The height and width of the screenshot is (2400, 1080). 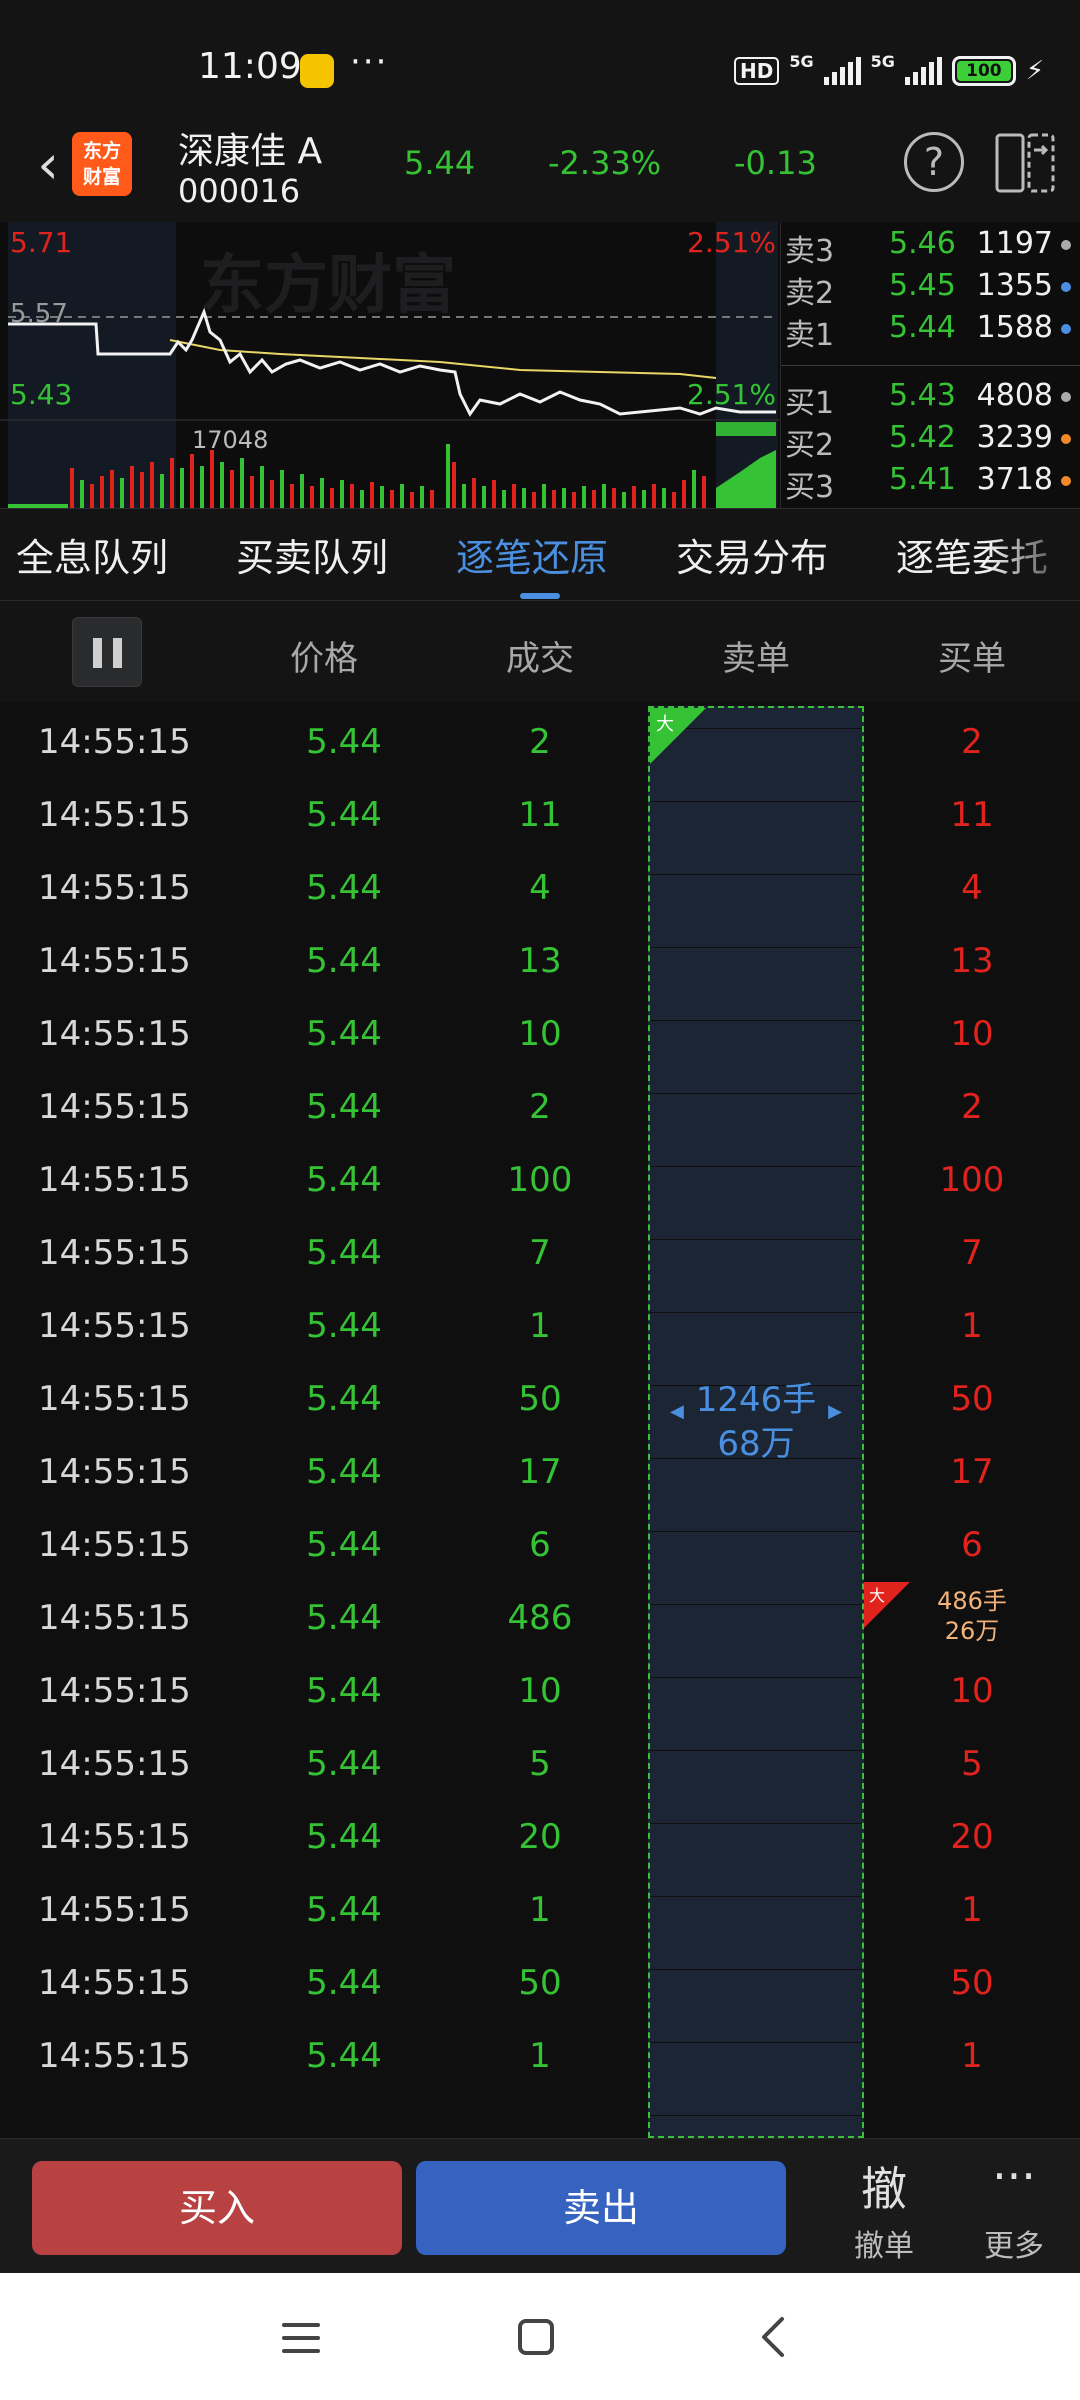 What do you see at coordinates (250, 148) in the screenshot?
I see `stock-name: 深康佳 A` at bounding box center [250, 148].